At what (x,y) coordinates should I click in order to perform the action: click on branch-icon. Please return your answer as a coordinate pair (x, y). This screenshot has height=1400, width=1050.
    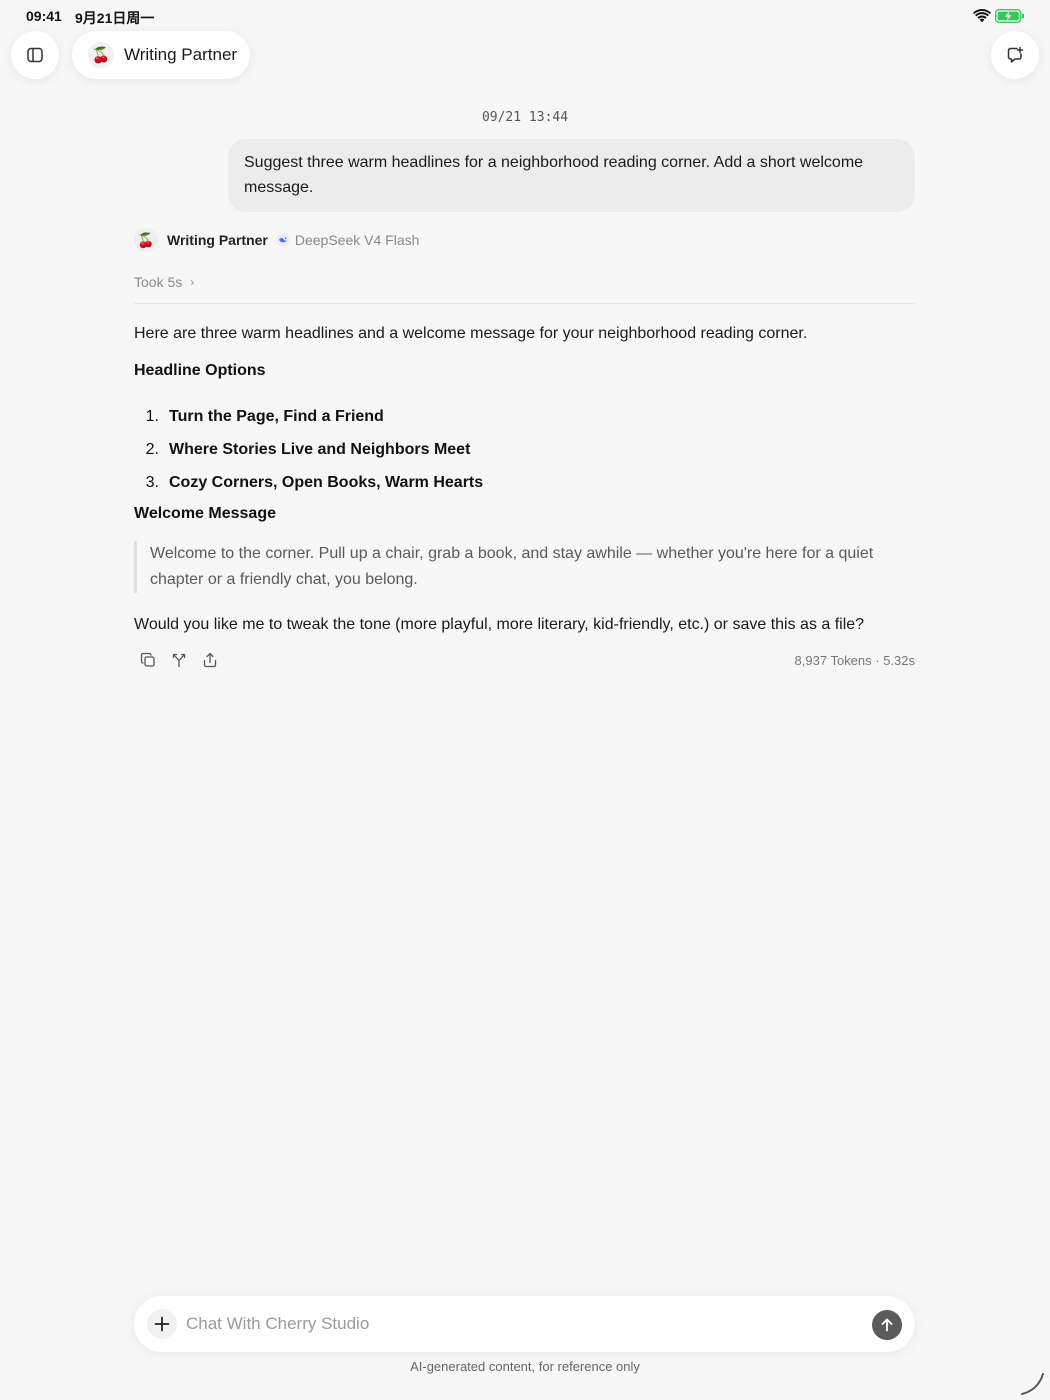
    Looking at the image, I should click on (179, 660).